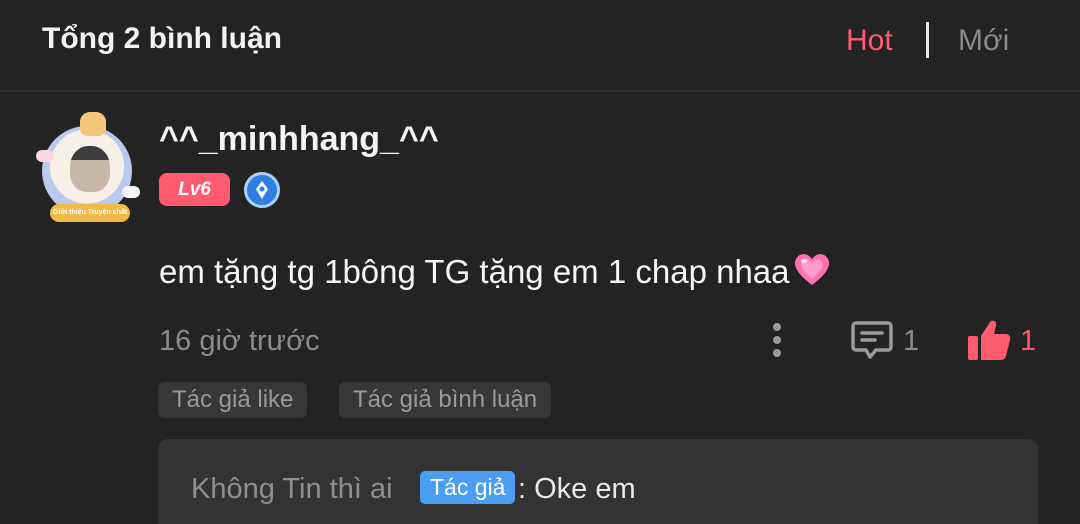 The image size is (1080, 524). Describe the element at coordinates (989, 340) in the screenshot. I see `thumbs-up-icon` at that location.